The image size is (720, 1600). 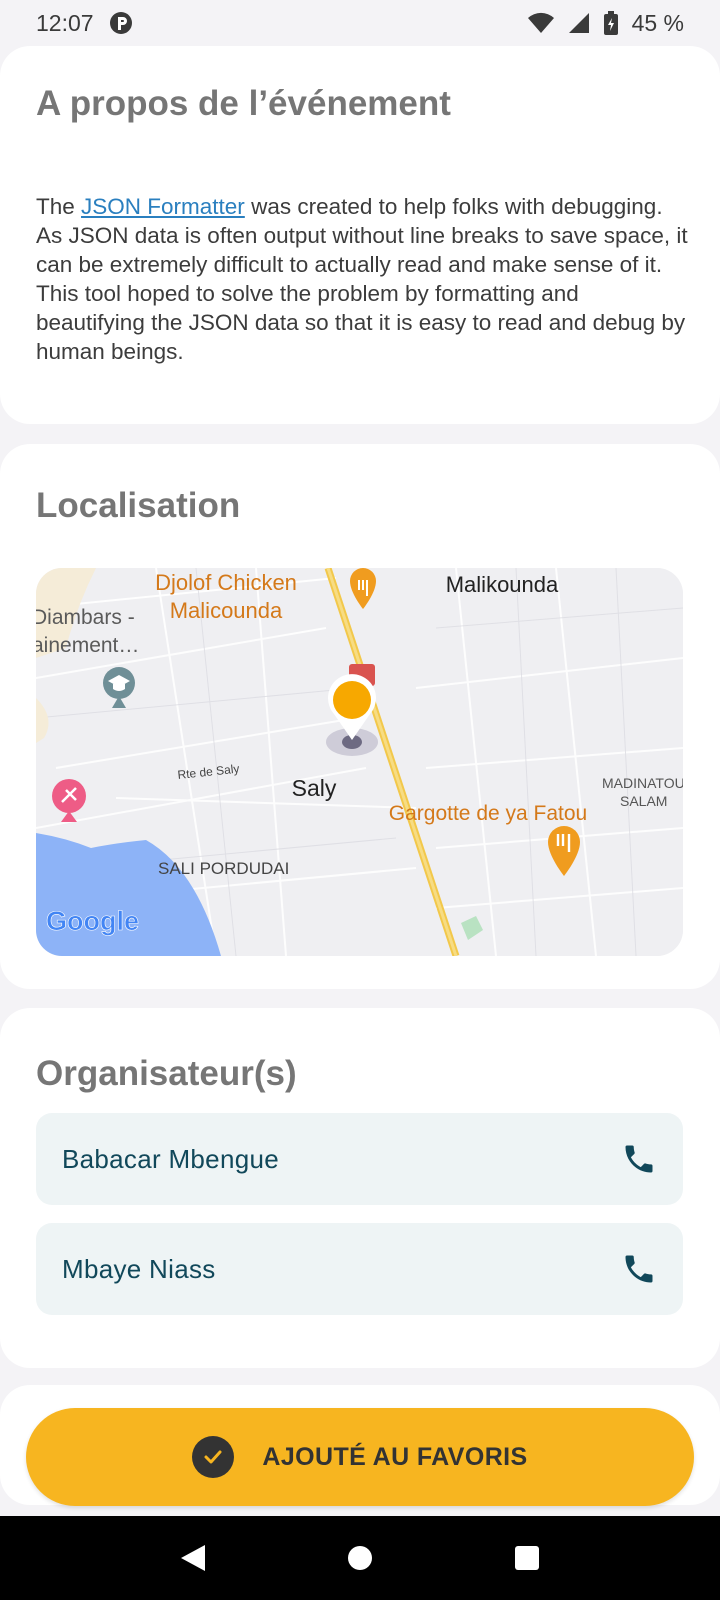 I want to click on organizer-item: Mbaye Niass, so click(x=359, y=1269).